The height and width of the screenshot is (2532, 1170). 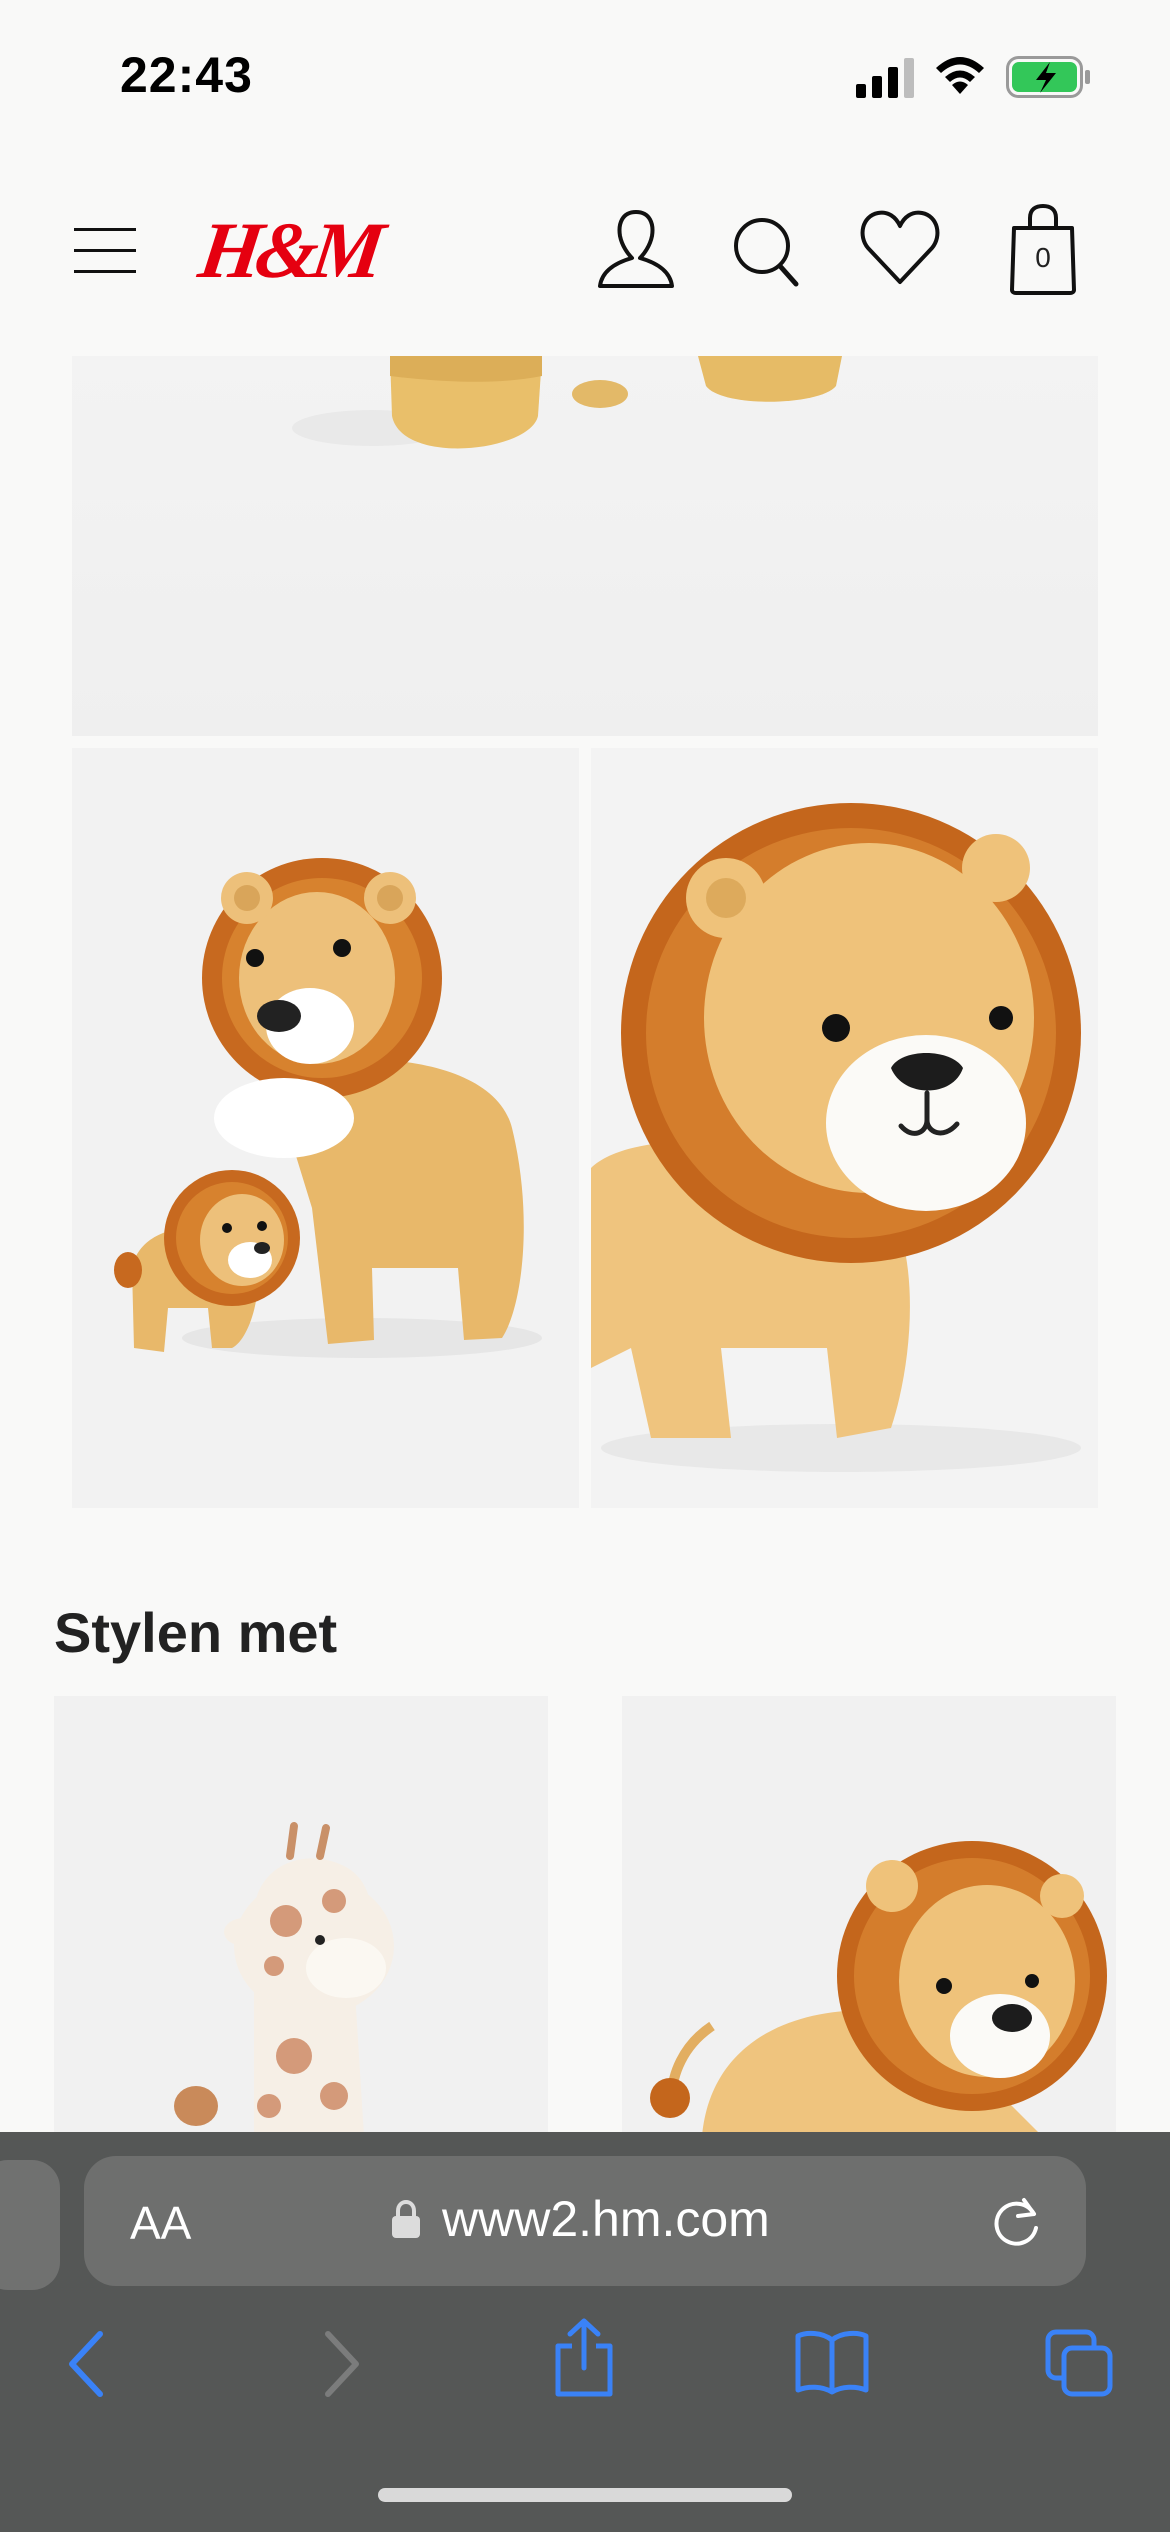 I want to click on forward-icon, so click(x=341, y=2364).